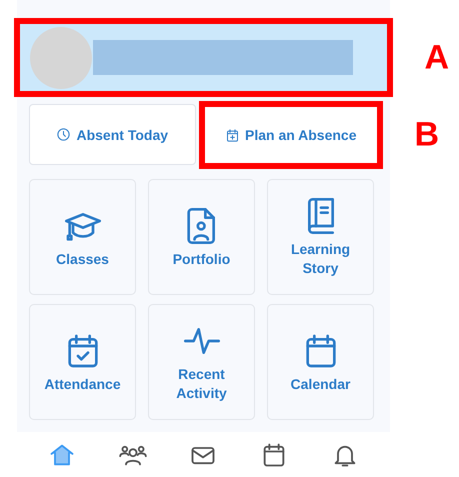 This screenshot has width=459, height=477. Describe the element at coordinates (426, 135) in the screenshot. I see `annotation-label: B` at that location.